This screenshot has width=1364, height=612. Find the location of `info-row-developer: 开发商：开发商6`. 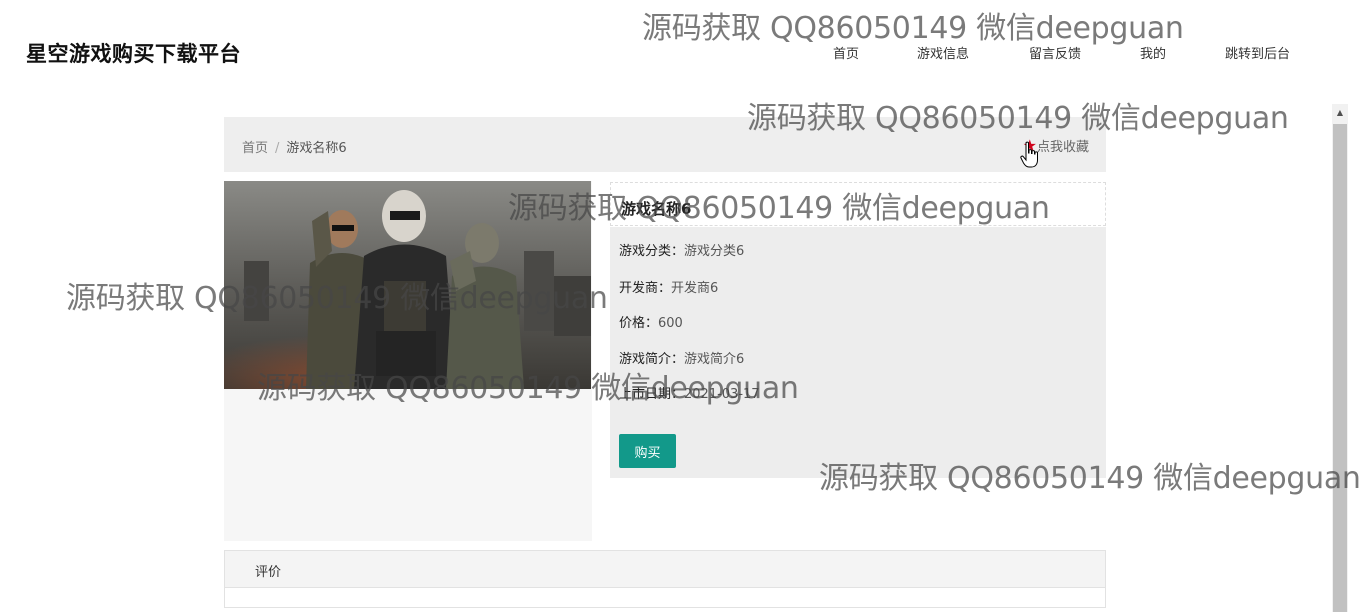

info-row-developer: 开发商：开发商6 is located at coordinates (668, 286).